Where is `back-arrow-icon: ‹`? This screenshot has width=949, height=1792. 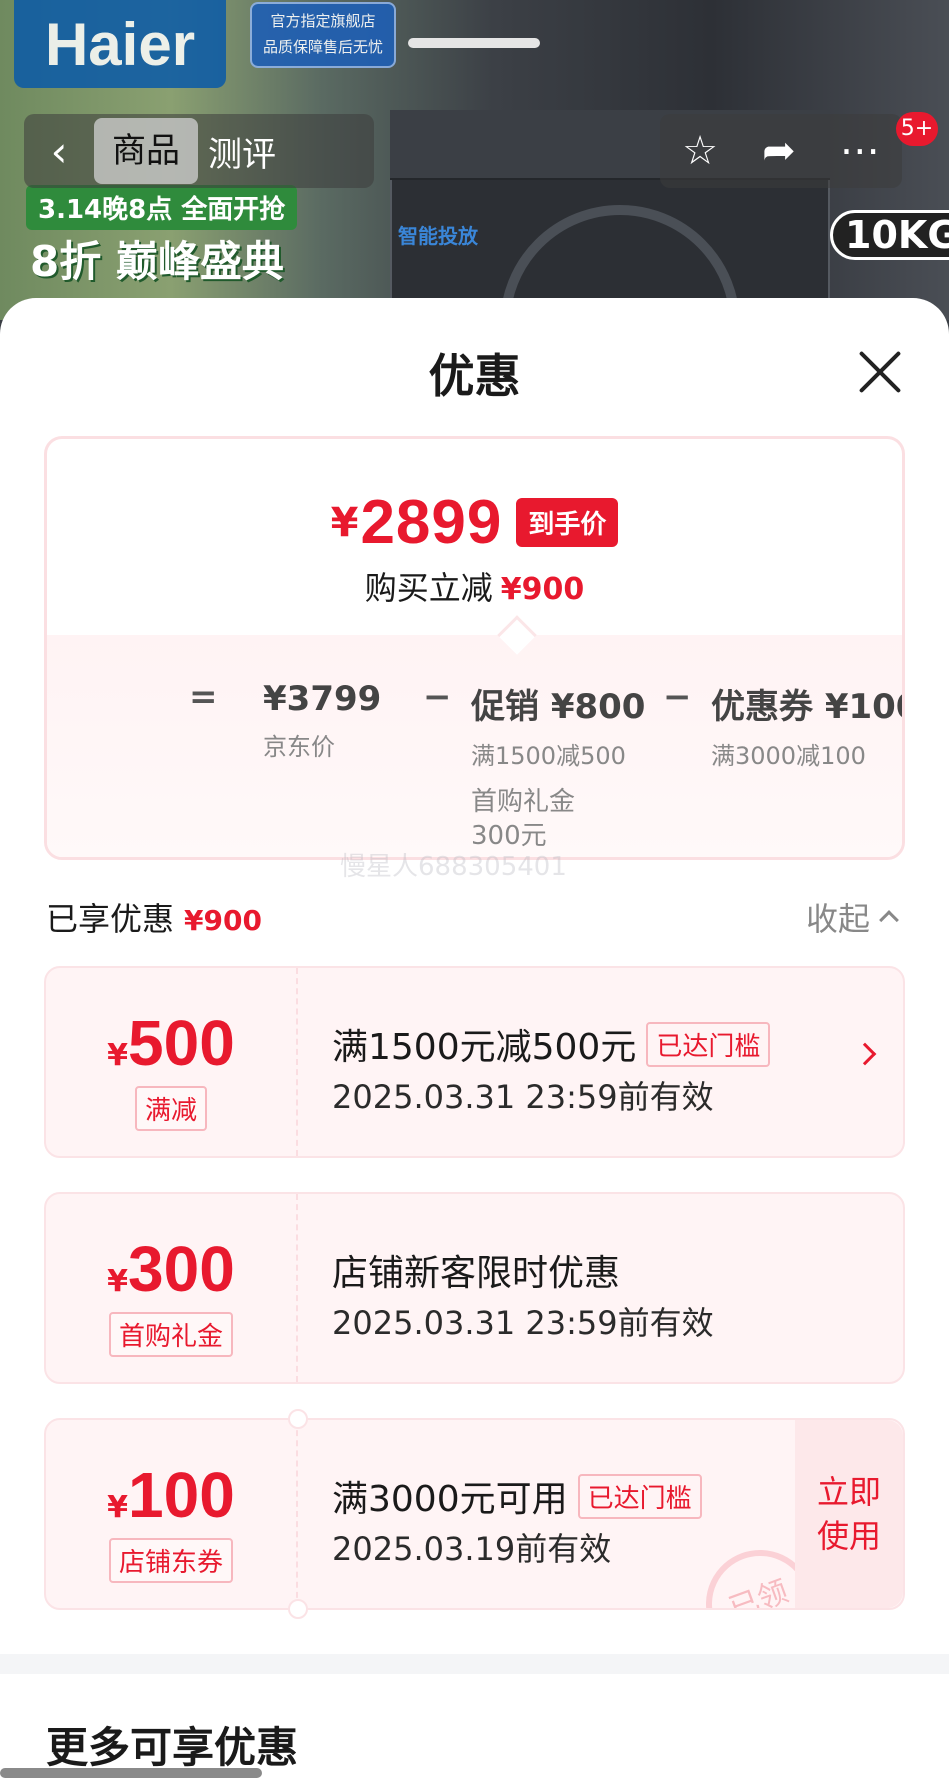
back-arrow-icon: ‹ is located at coordinates (59, 151).